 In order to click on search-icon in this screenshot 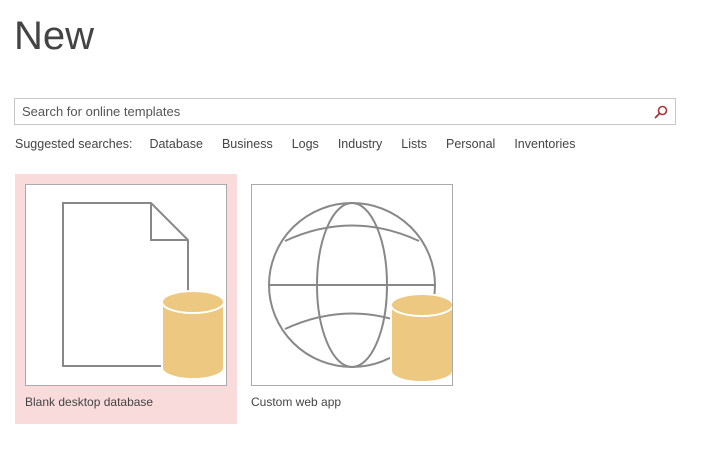, I will do `click(661, 112)`.